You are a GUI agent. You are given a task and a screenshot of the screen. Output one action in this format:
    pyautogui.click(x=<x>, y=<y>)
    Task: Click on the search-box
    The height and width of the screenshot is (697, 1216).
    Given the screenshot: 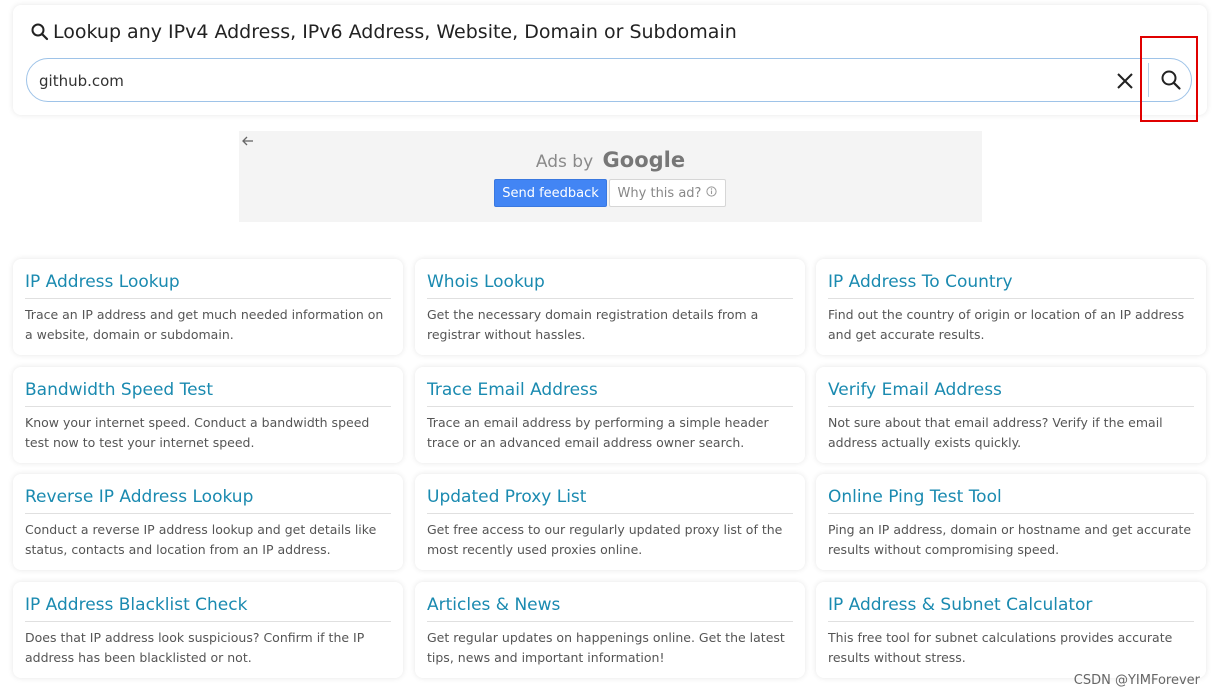 What is the action you would take?
    pyautogui.click(x=609, y=80)
    